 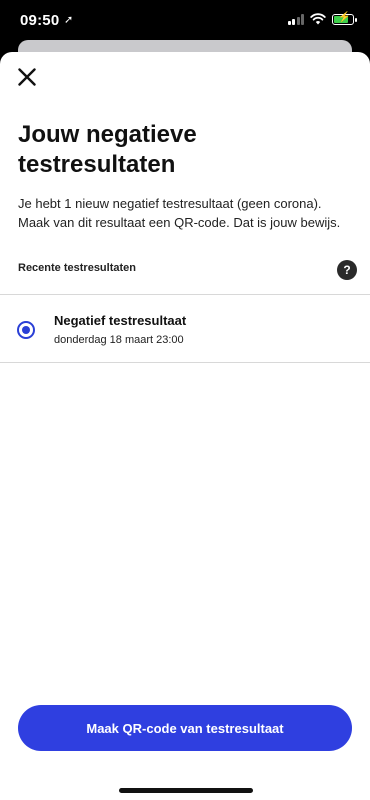 I want to click on page-title: Jouw negatieve testresultaten, so click(x=107, y=149).